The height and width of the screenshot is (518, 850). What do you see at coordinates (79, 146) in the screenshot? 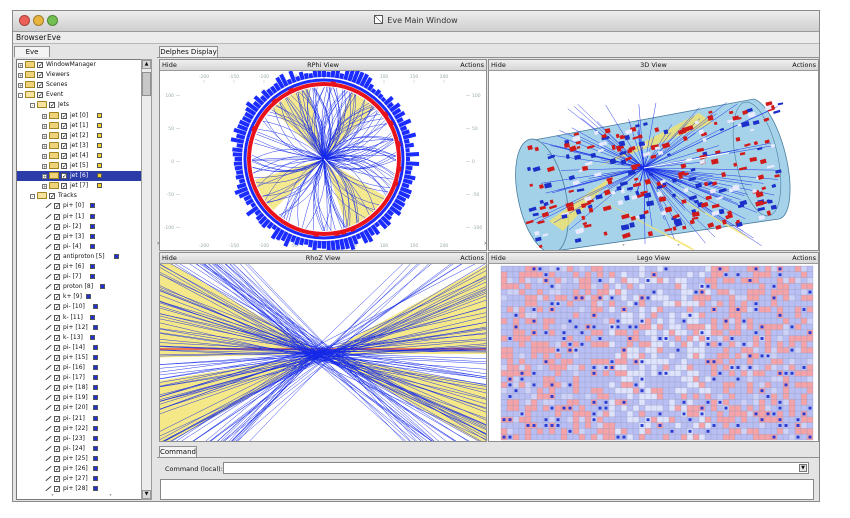
I see `tree-item: + ✓ jet [3]` at bounding box center [79, 146].